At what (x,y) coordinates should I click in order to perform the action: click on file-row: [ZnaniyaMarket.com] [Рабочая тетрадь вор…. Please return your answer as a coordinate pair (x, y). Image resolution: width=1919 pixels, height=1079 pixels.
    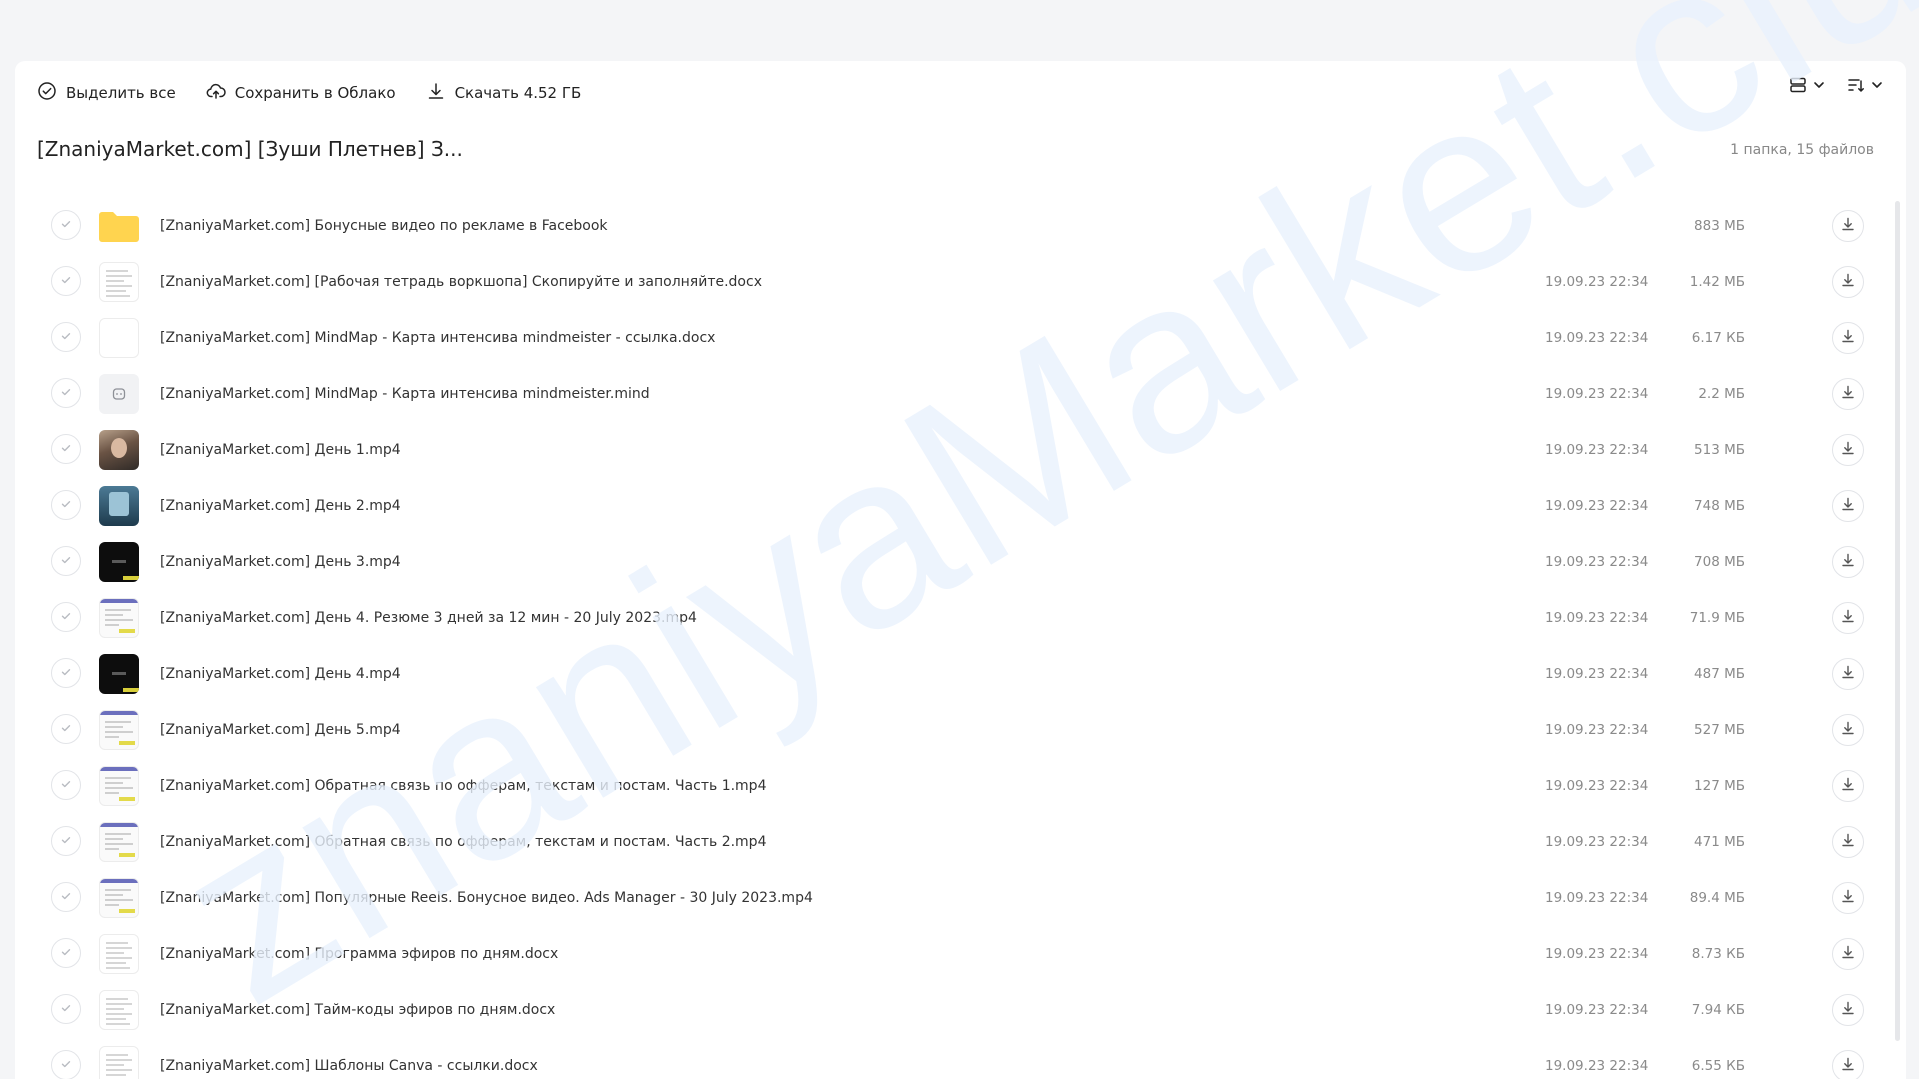
    Looking at the image, I should click on (953, 282).